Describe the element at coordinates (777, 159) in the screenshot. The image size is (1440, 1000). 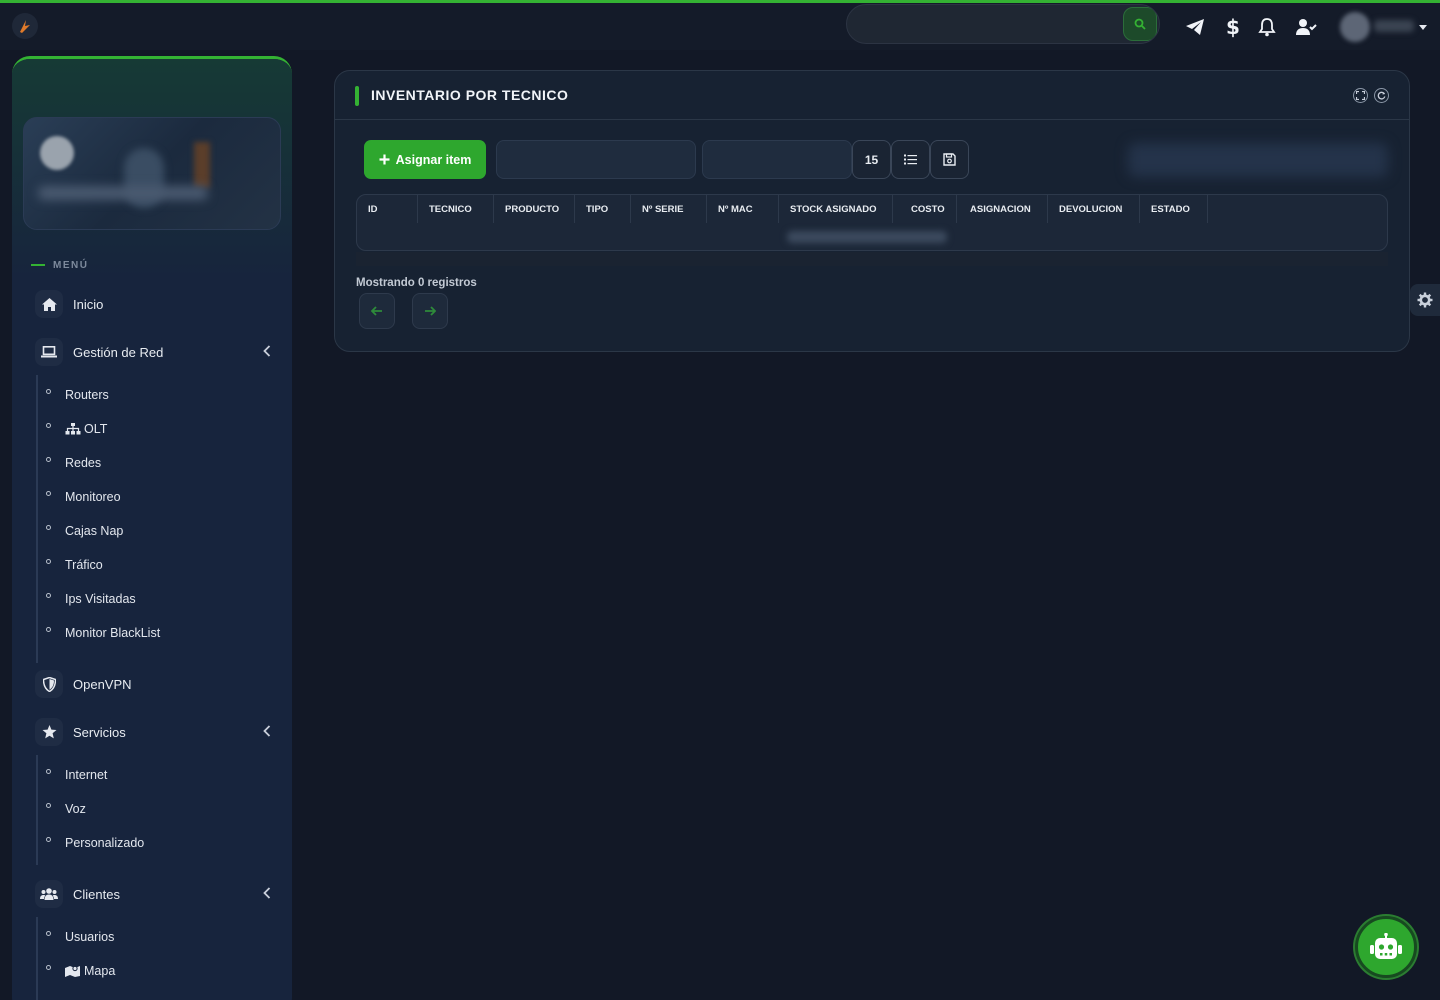
I see `product-filter-select` at that location.